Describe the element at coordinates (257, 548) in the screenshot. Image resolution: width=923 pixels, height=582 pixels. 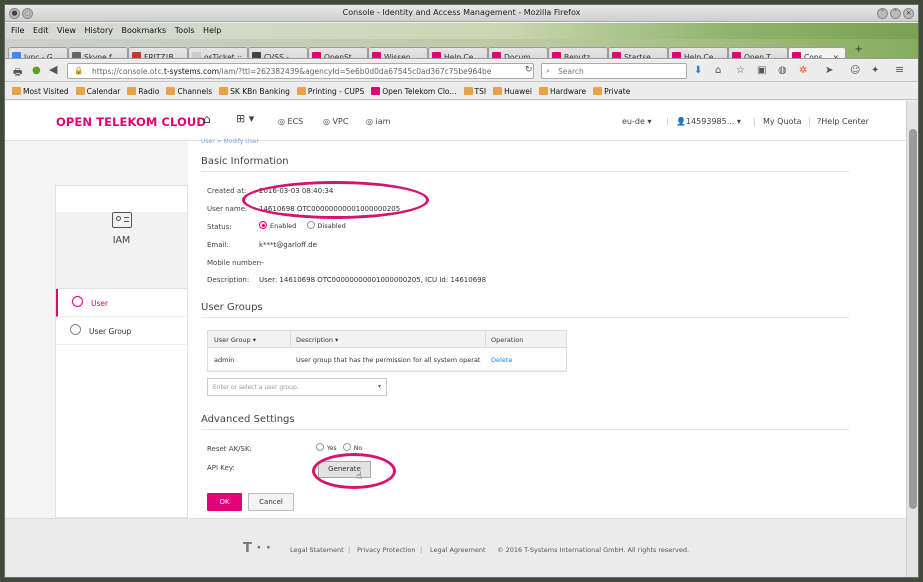
I see `telekom-logo-icon: T · ·` at that location.